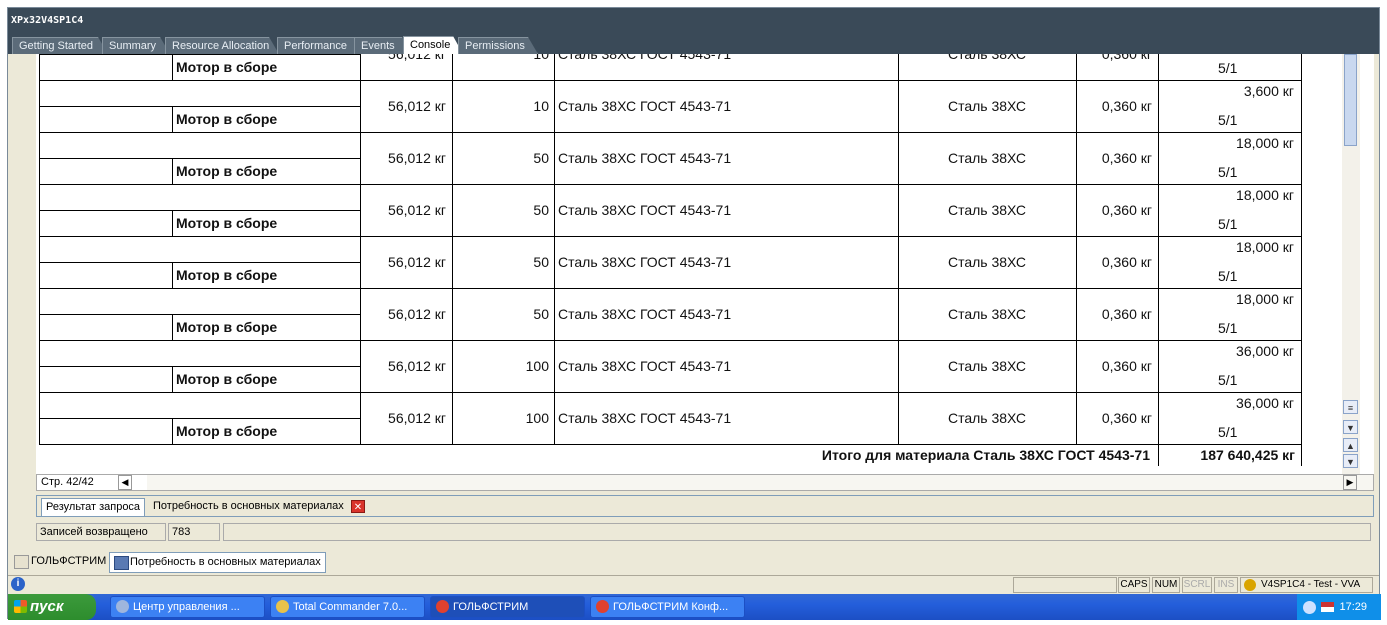  I want to click on connection-status: V4SP1C4 - Test - VVA, so click(1306, 585).